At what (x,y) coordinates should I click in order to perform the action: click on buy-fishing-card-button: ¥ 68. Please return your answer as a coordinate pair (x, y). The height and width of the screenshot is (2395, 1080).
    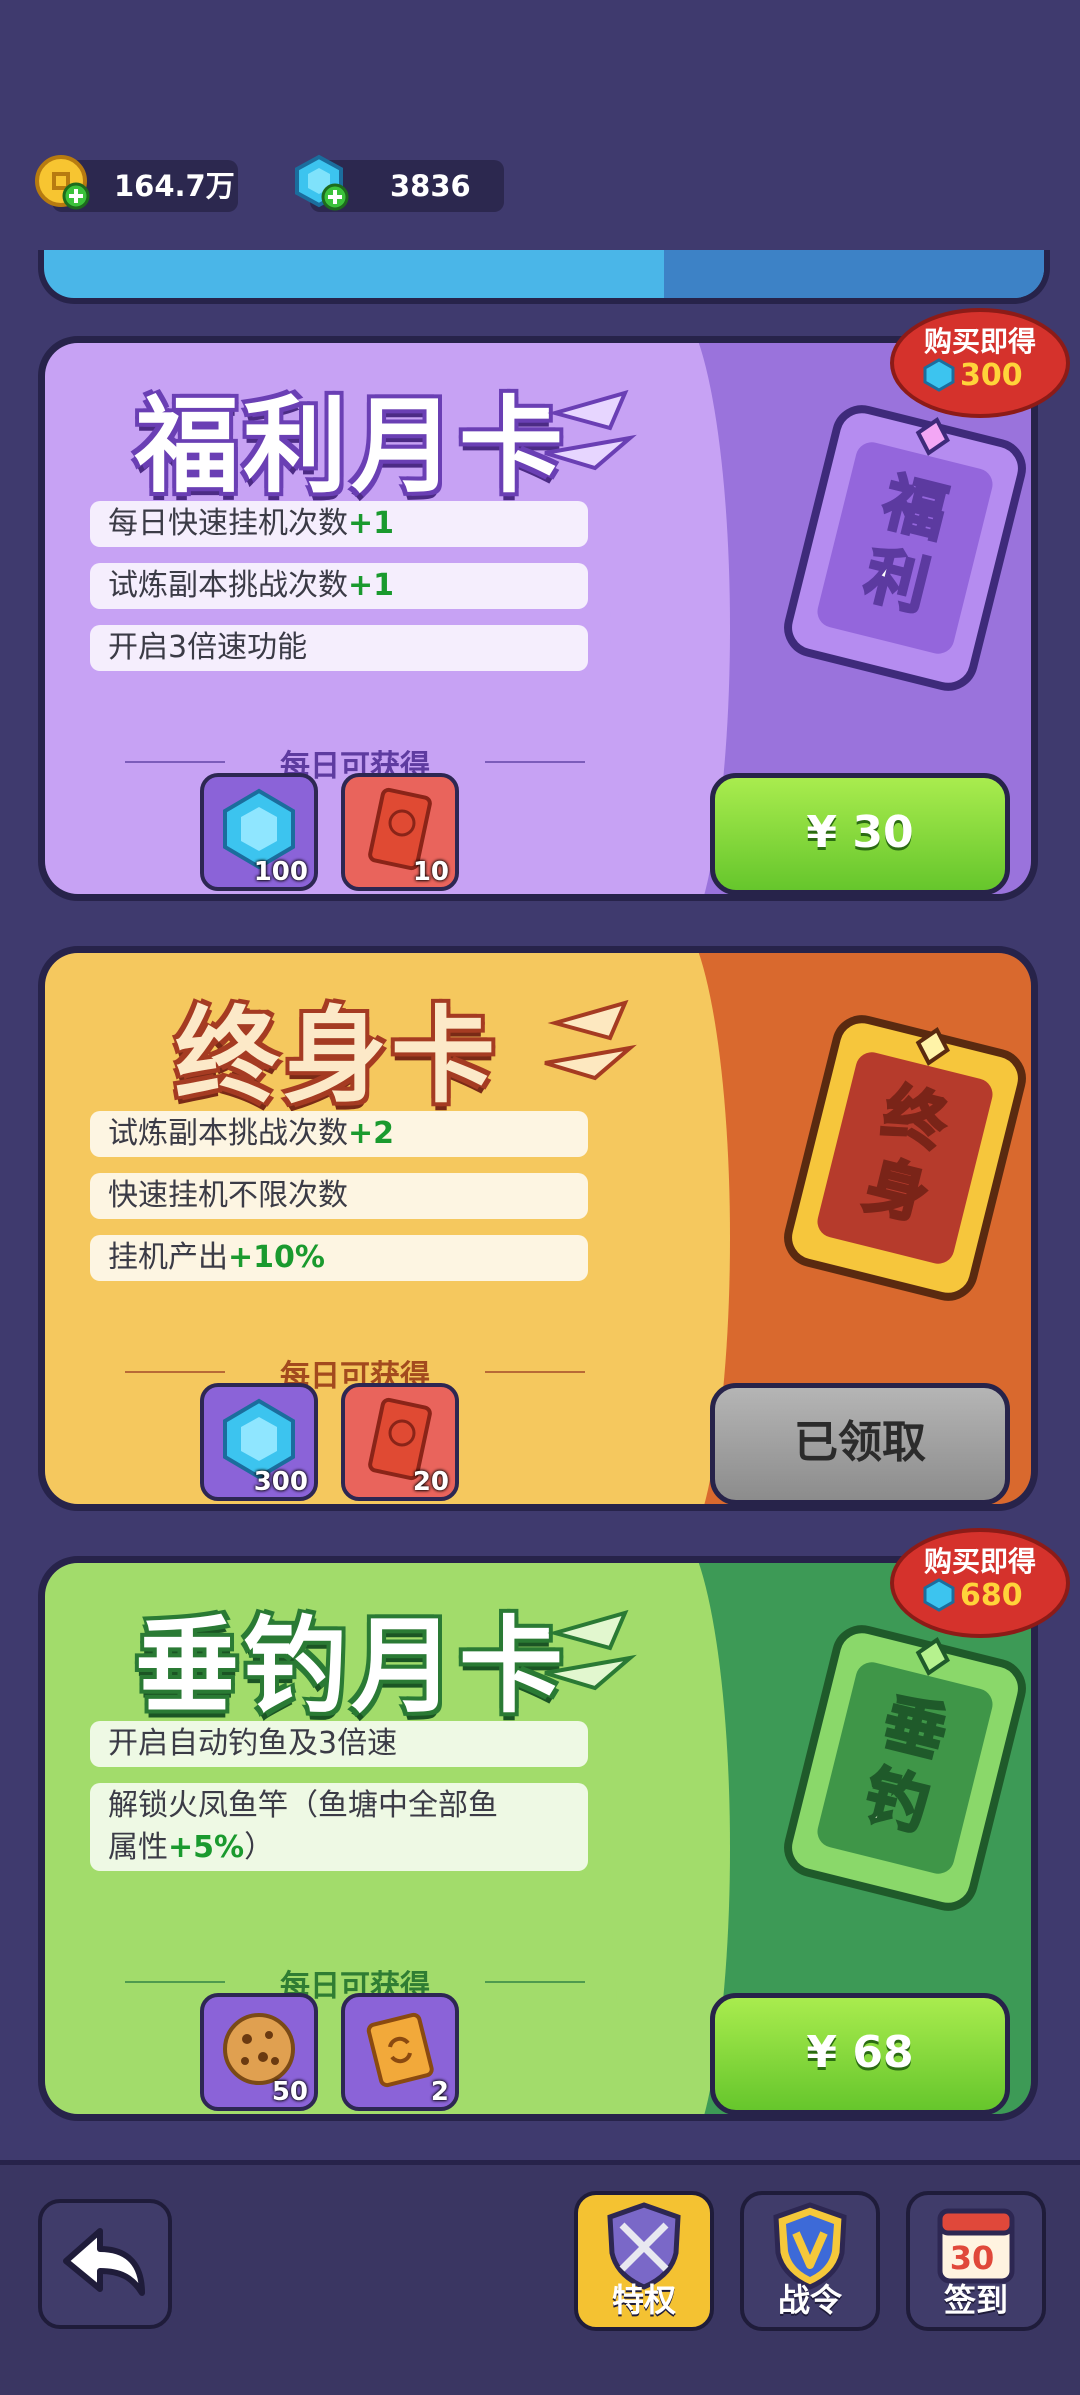
    Looking at the image, I should click on (860, 2053).